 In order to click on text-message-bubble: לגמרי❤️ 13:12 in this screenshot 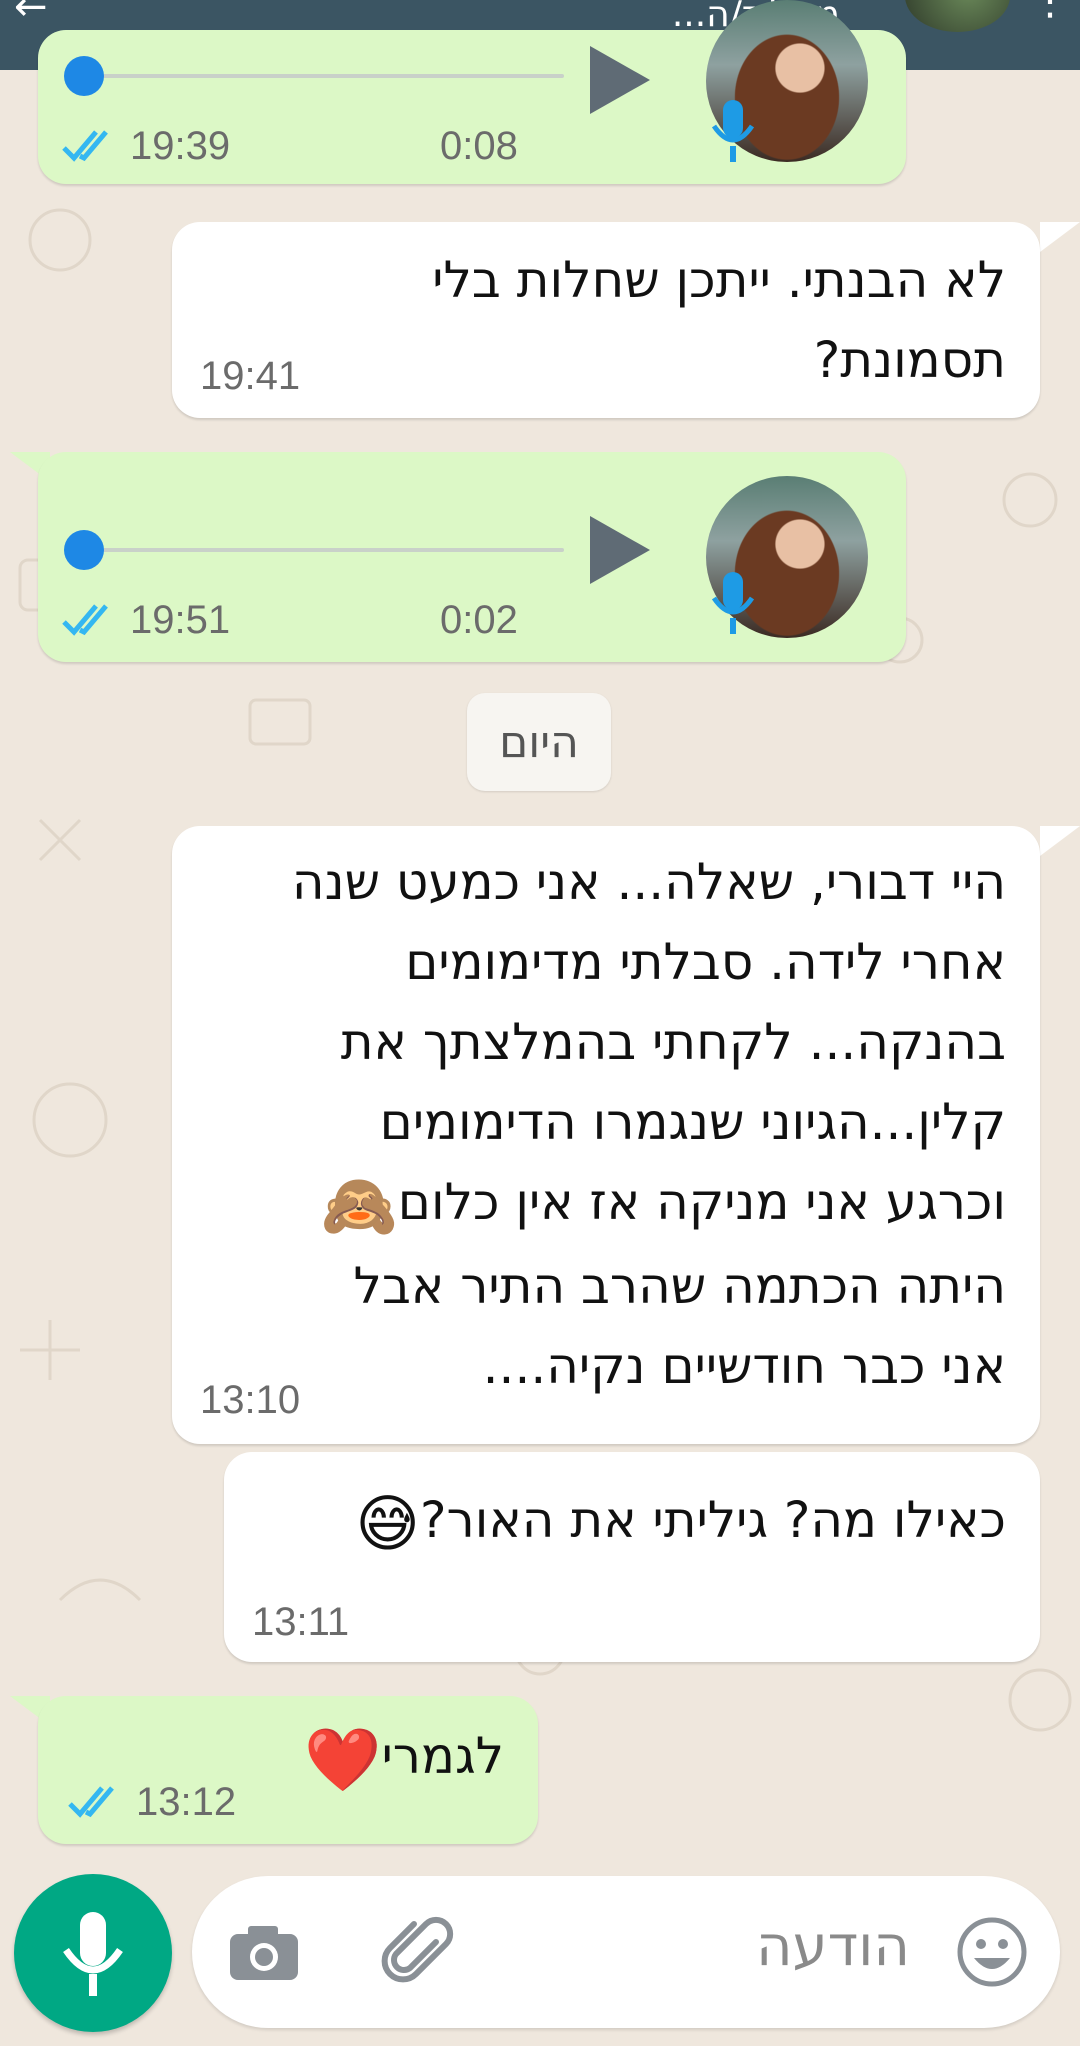, I will do `click(288, 1770)`.